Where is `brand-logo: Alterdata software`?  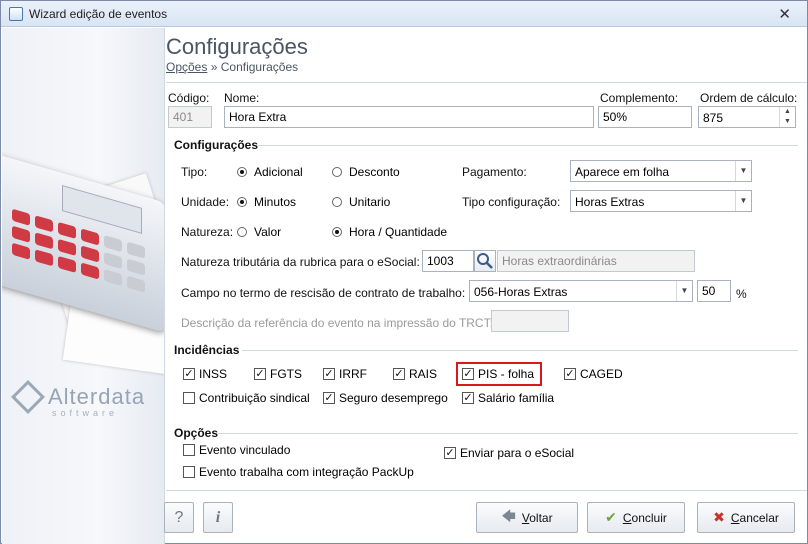 brand-logo: Alterdata software is located at coordinates (78, 399).